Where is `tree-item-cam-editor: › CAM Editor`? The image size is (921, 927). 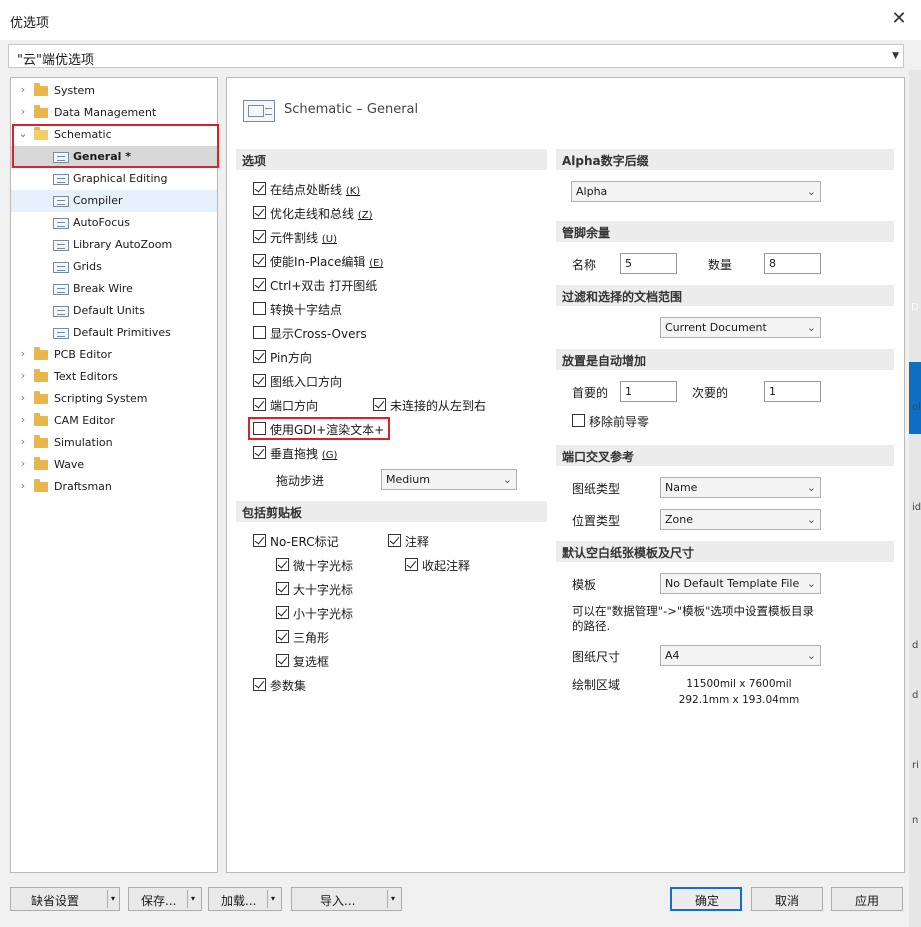 tree-item-cam-editor: › CAM Editor is located at coordinates (114, 421).